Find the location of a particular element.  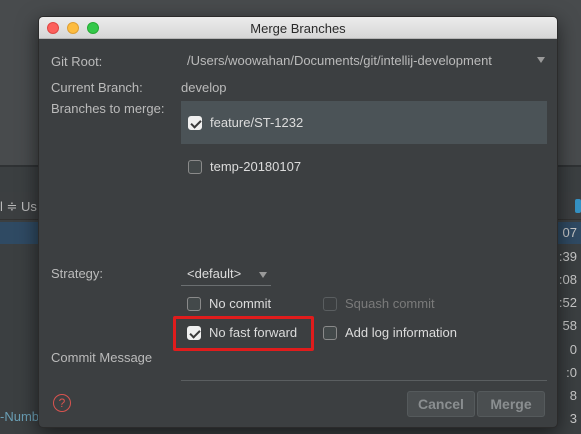

add-log-checkbox is located at coordinates (330, 333).